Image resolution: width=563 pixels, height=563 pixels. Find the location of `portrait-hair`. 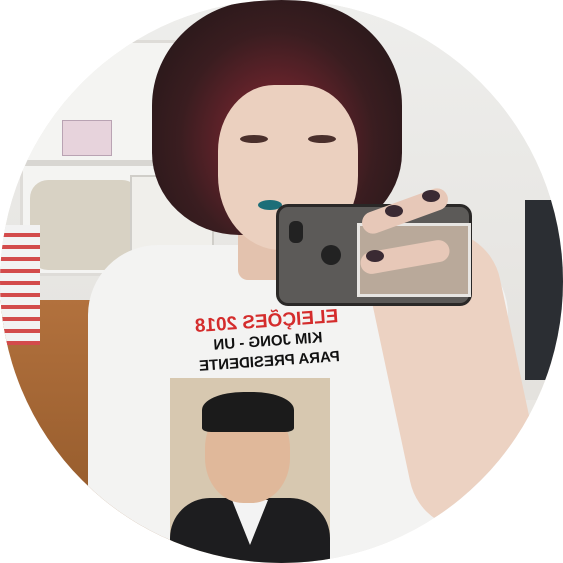

portrait-hair is located at coordinates (248, 412).